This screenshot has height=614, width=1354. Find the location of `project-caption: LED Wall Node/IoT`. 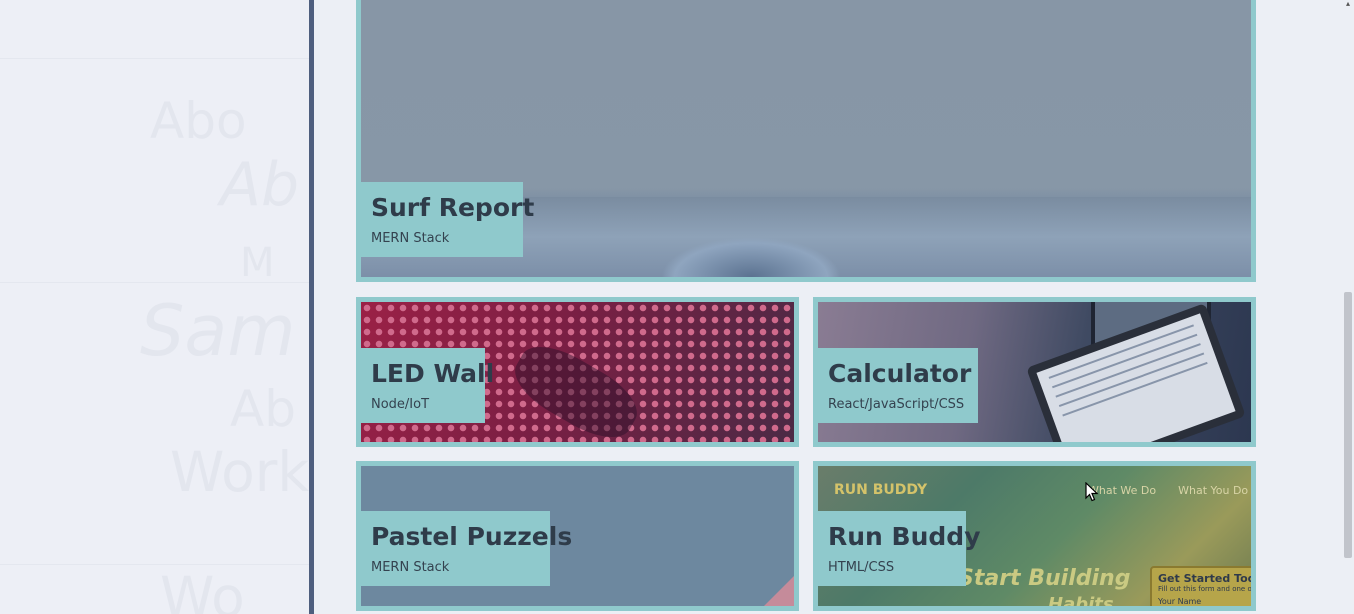

project-caption: LED Wall Node/IoT is located at coordinates (428, 385).